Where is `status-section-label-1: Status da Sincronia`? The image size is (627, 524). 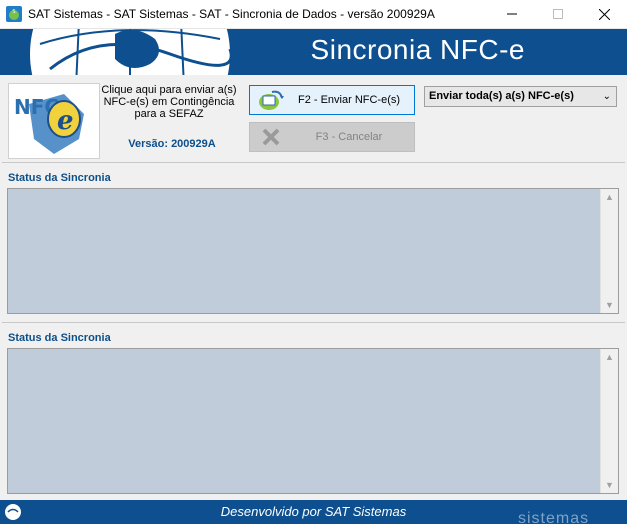 status-section-label-1: Status da Sincronia is located at coordinates (59, 178).